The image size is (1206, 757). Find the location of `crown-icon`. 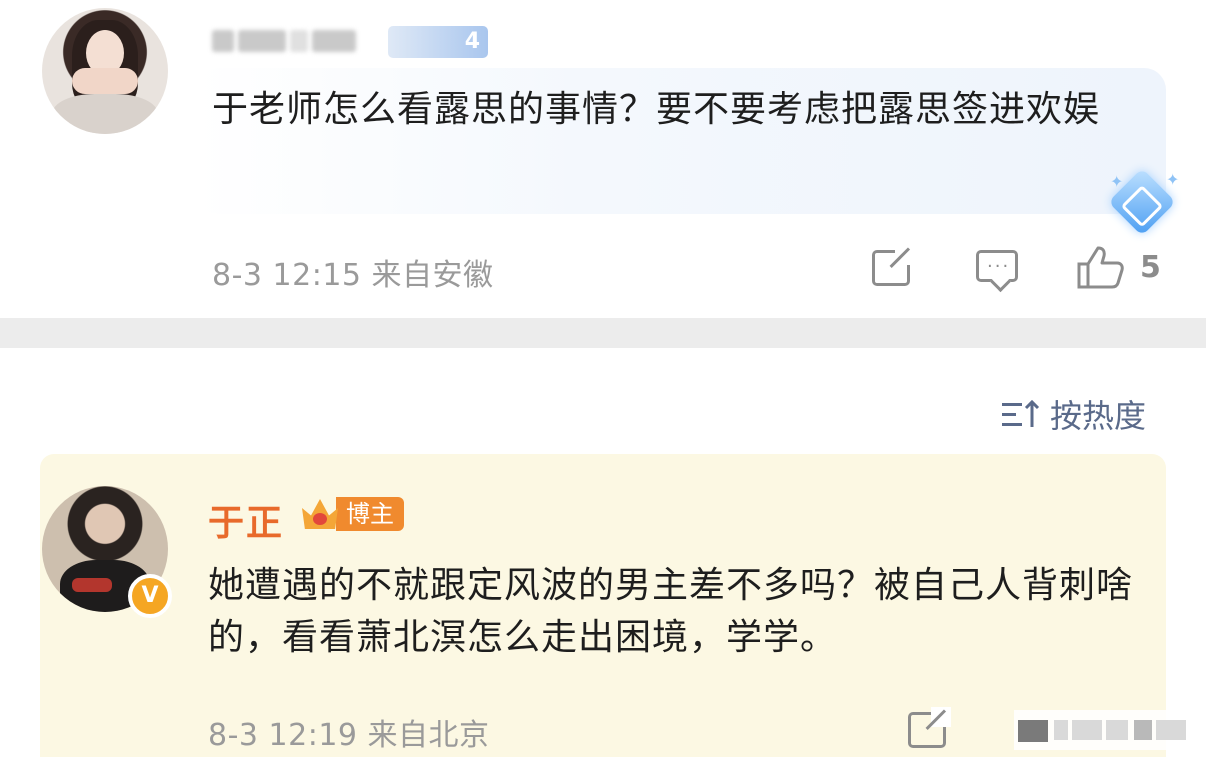

crown-icon is located at coordinates (320, 514).